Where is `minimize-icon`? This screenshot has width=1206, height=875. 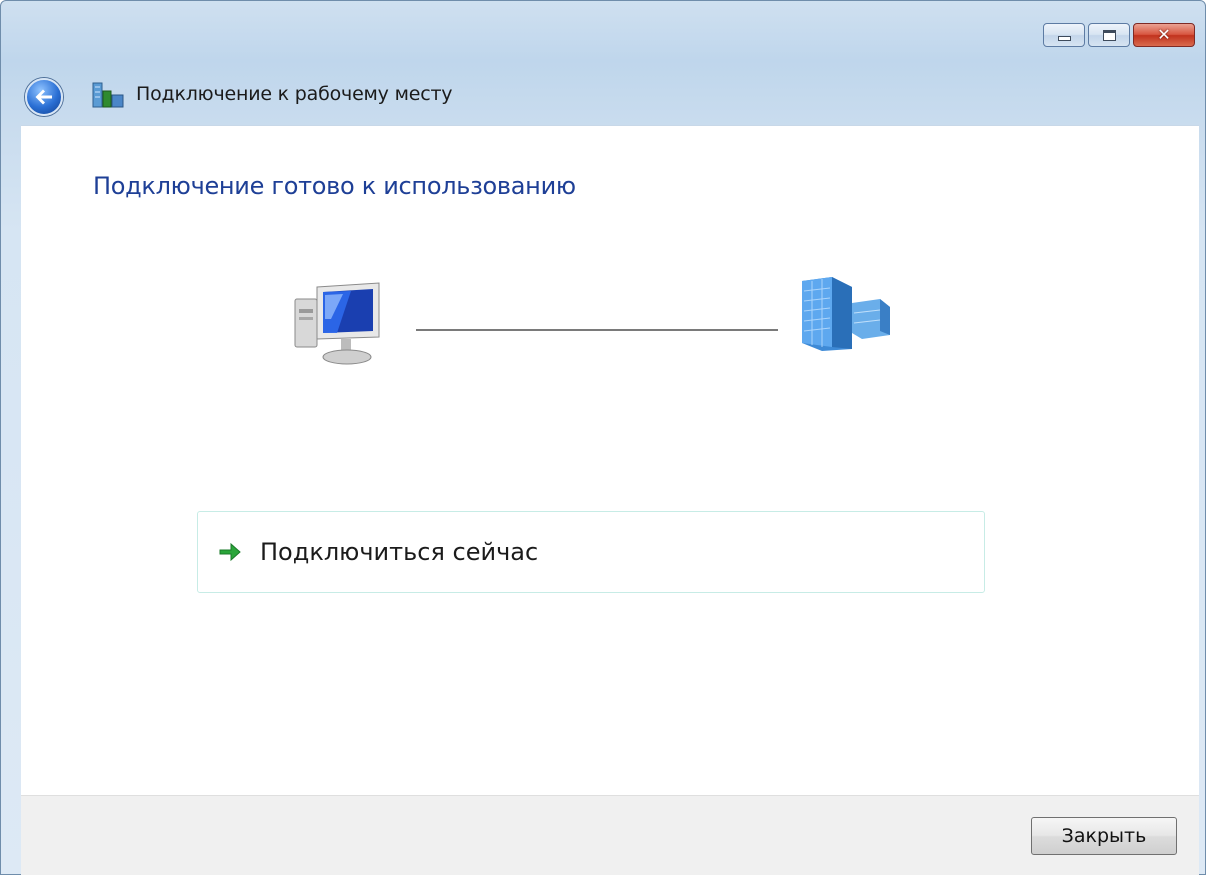
minimize-icon is located at coordinates (1064, 38).